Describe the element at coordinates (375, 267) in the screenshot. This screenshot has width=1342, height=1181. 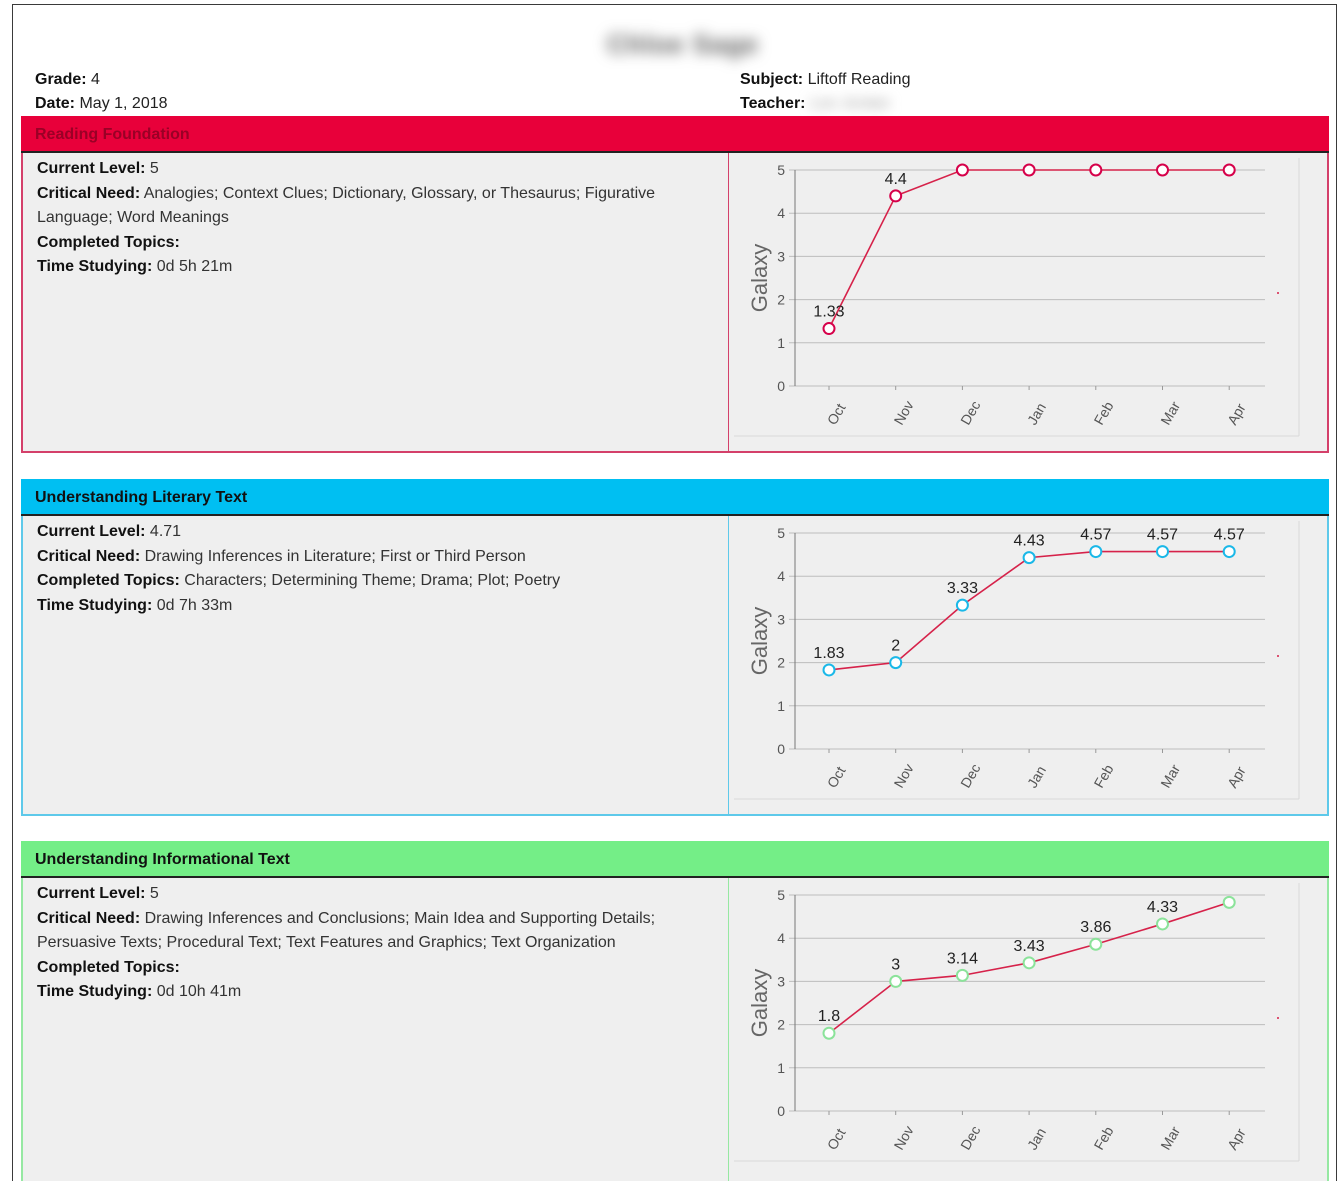
I see `time-studying-row: Time Studying: 0d 5h 21m` at that location.